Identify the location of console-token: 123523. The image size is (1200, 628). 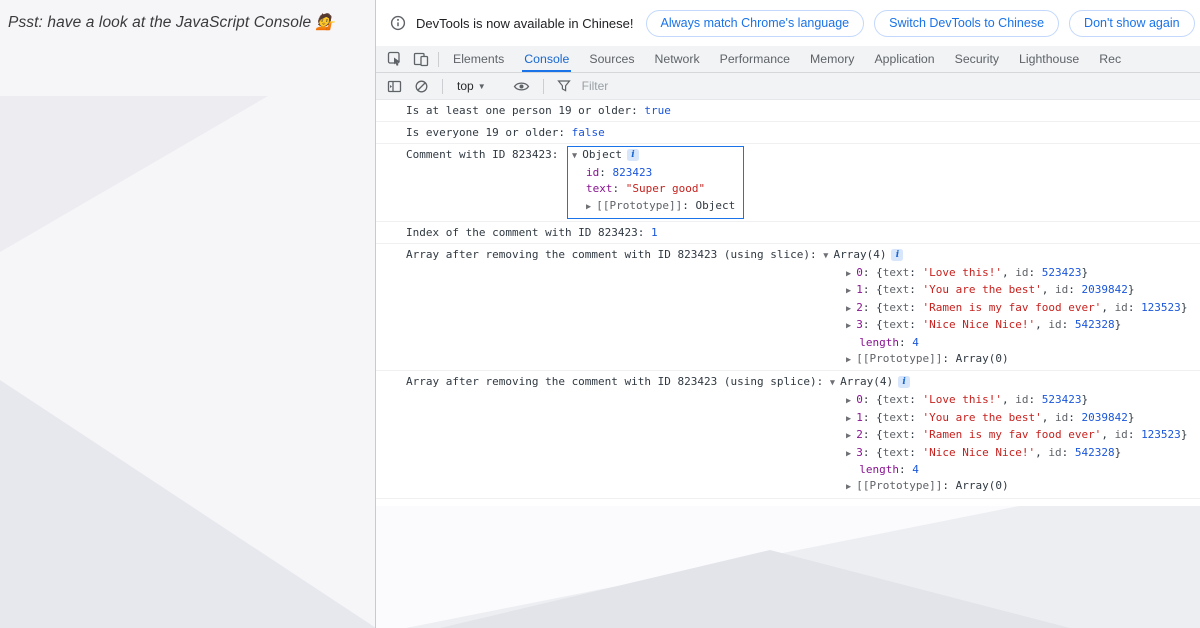
(1161, 435).